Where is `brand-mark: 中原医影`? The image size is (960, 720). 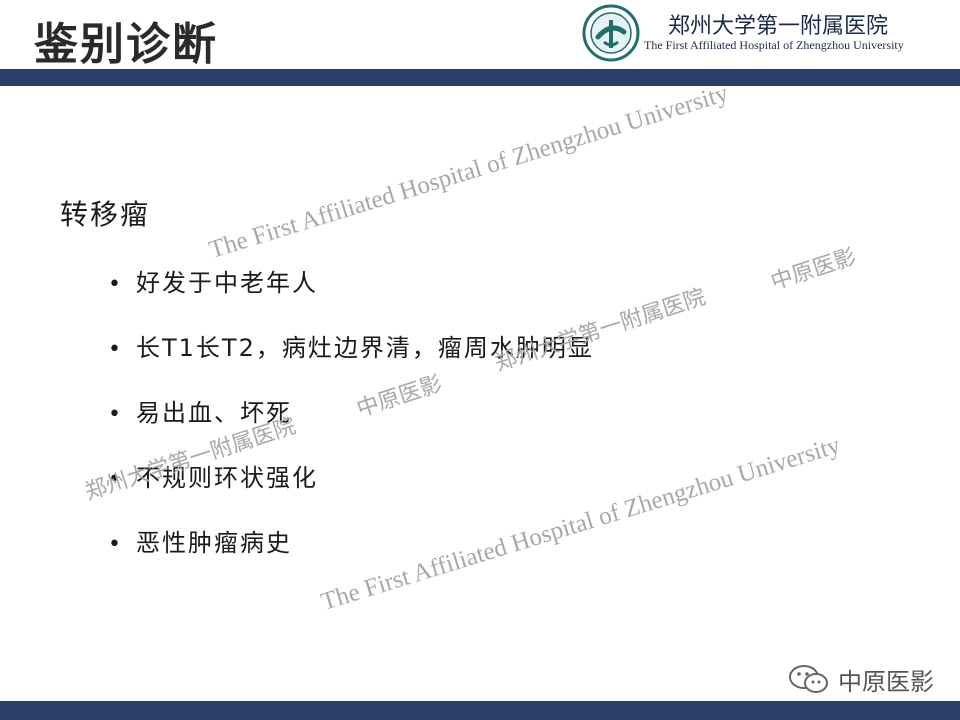 brand-mark: 中原医影 is located at coordinates (861, 679).